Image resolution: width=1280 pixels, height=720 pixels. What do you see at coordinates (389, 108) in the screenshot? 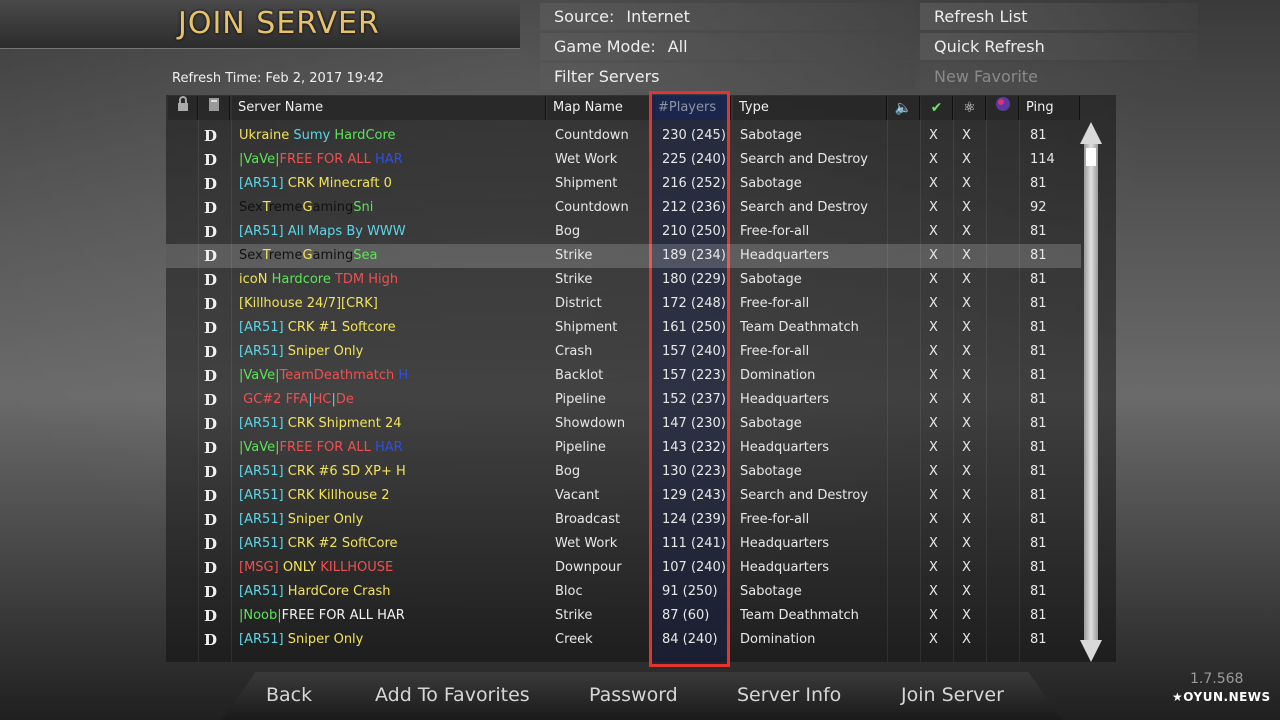
I see `server-name-column-header: Server Name` at bounding box center [389, 108].